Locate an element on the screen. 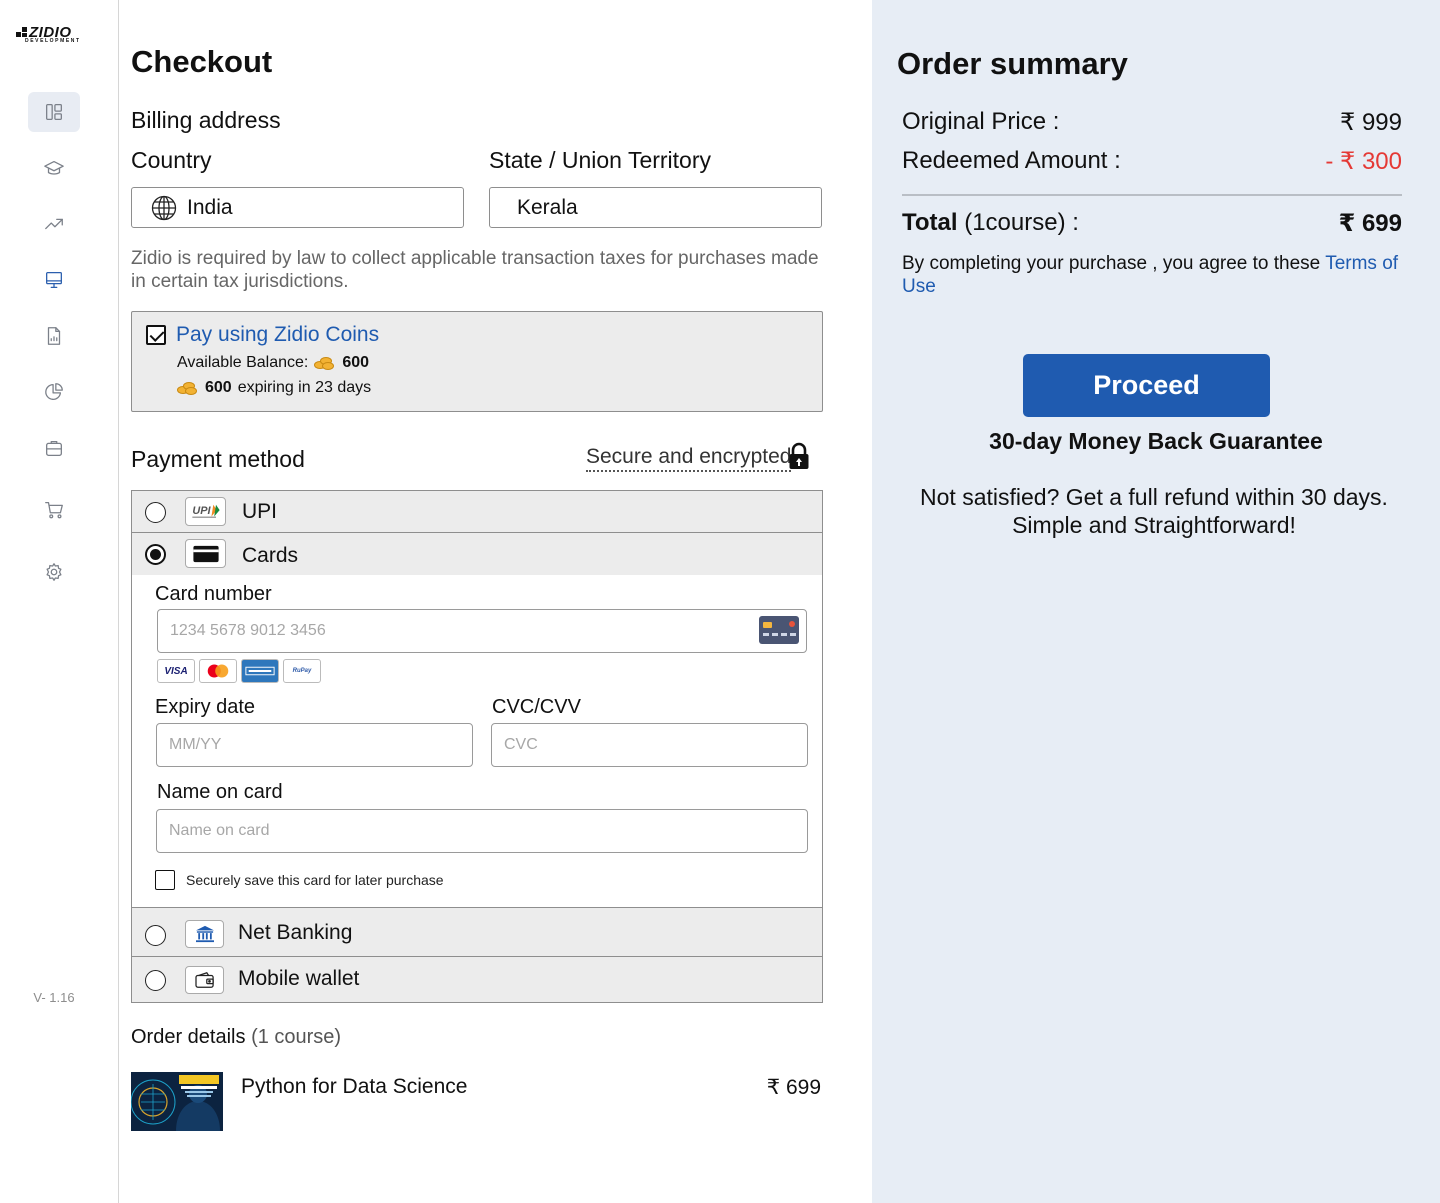 Image resolution: width=1440 pixels, height=1203 pixels. amex-icon is located at coordinates (260, 671).